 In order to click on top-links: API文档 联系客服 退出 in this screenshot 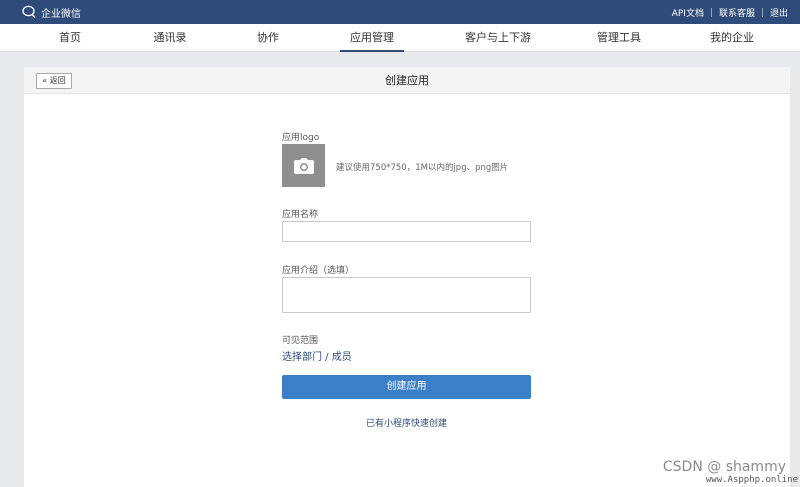, I will do `click(730, 12)`.